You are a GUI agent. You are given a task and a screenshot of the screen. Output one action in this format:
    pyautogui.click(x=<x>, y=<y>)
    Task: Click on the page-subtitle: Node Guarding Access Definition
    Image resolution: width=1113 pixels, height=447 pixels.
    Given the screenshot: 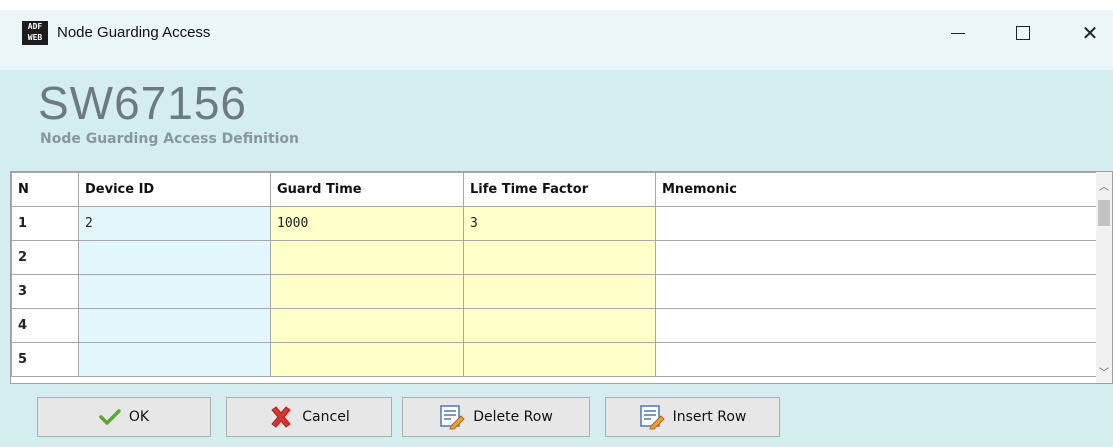 What is the action you would take?
    pyautogui.click(x=170, y=139)
    